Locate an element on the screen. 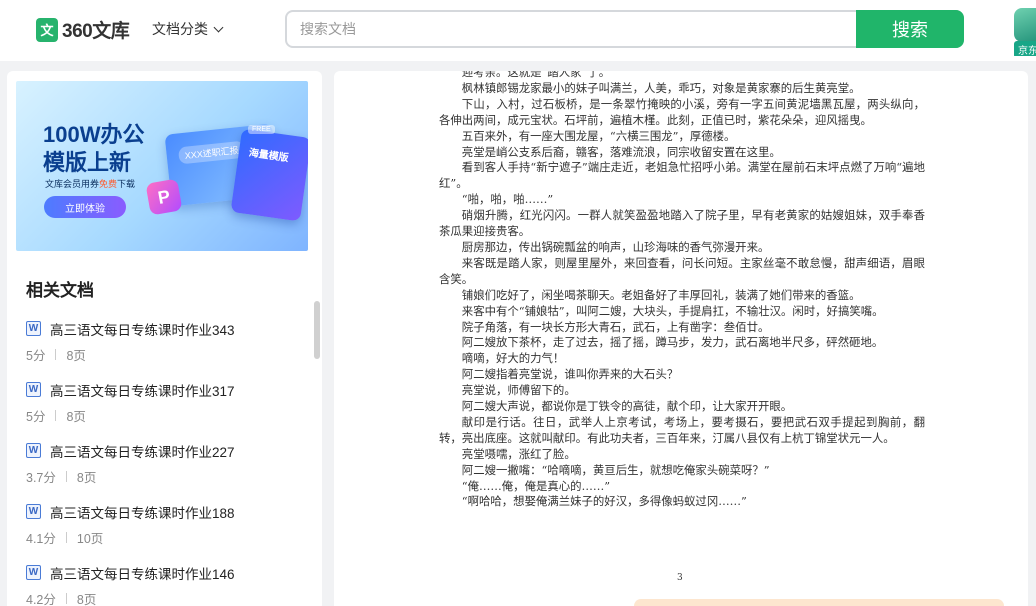  logo-text: 360文库 is located at coordinates (96, 31).